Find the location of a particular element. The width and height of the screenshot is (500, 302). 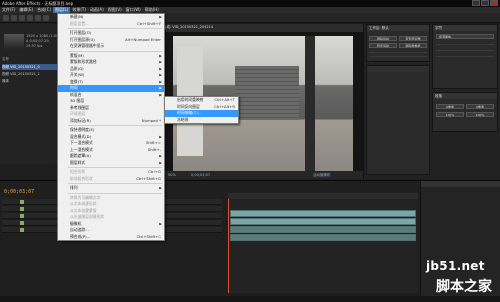

pan-behind-tool-icon is located at coordinates (46, 18).